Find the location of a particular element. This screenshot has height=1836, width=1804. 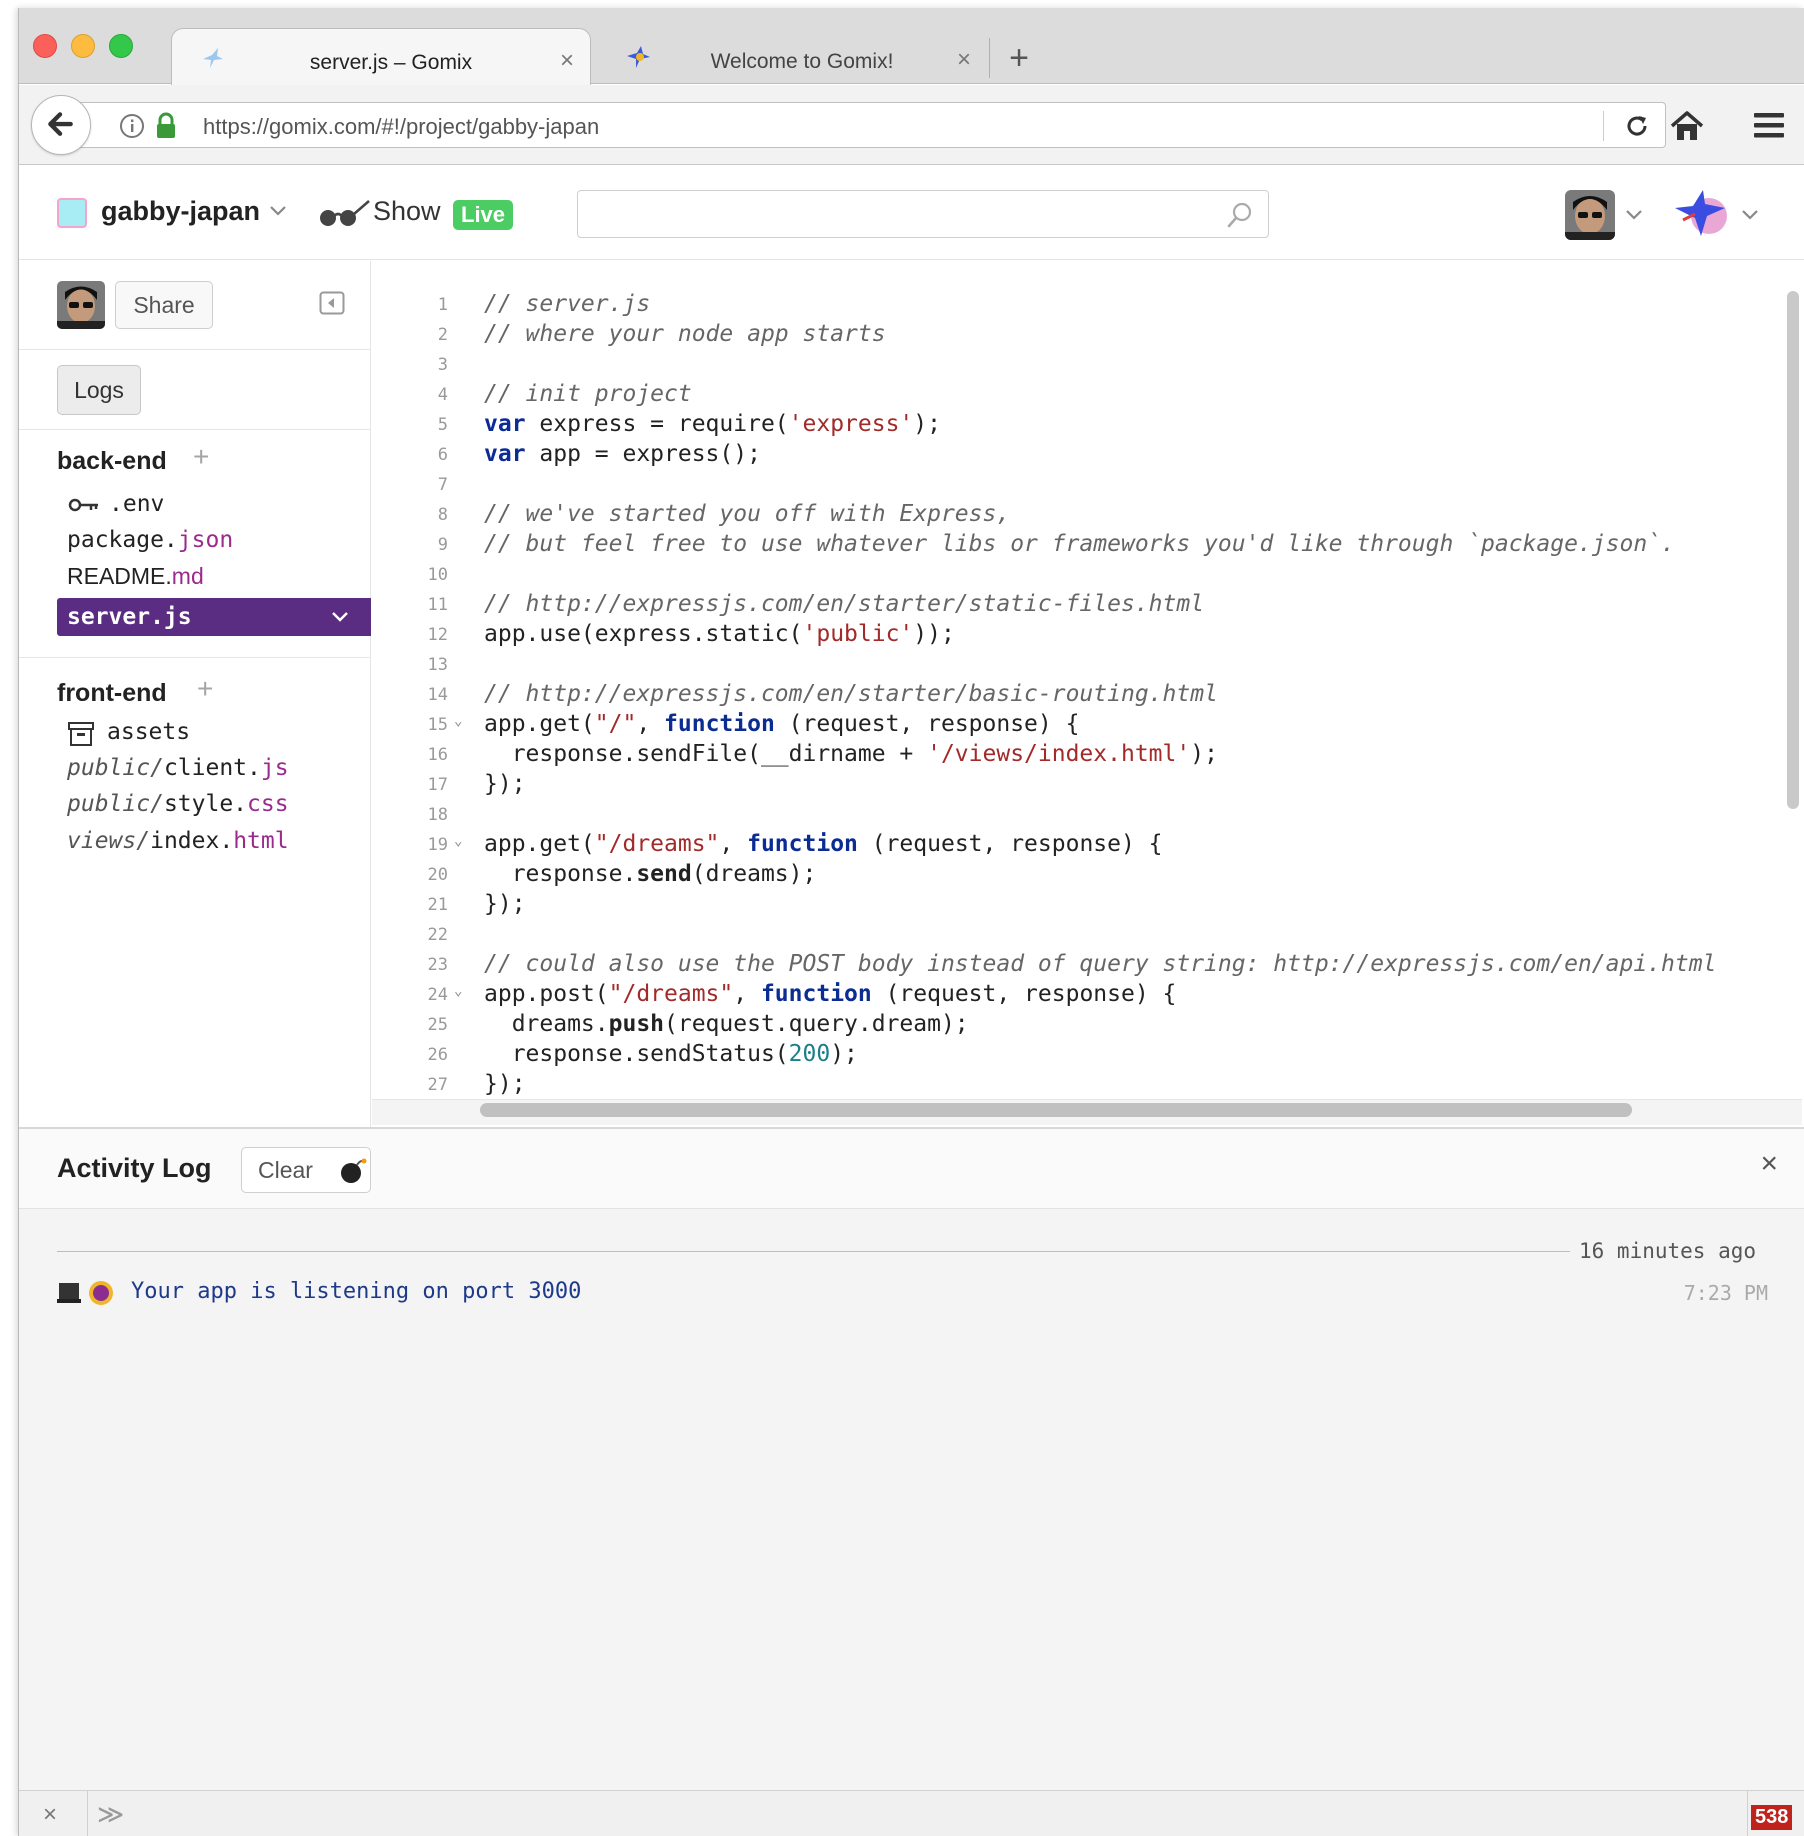

reload-icon is located at coordinates (1637, 126).